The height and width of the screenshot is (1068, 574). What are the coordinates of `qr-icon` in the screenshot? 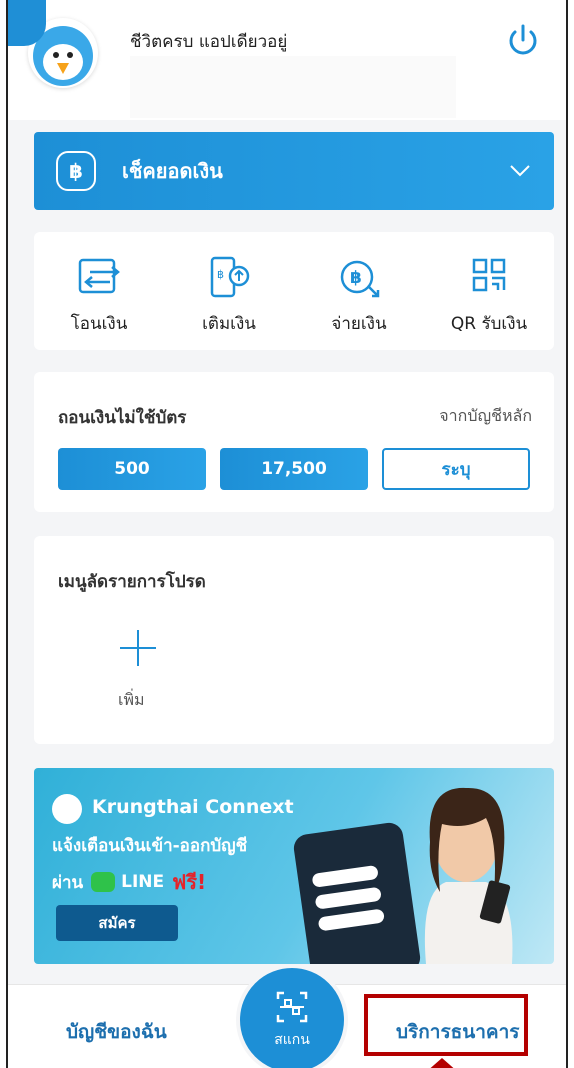 It's located at (489, 275).